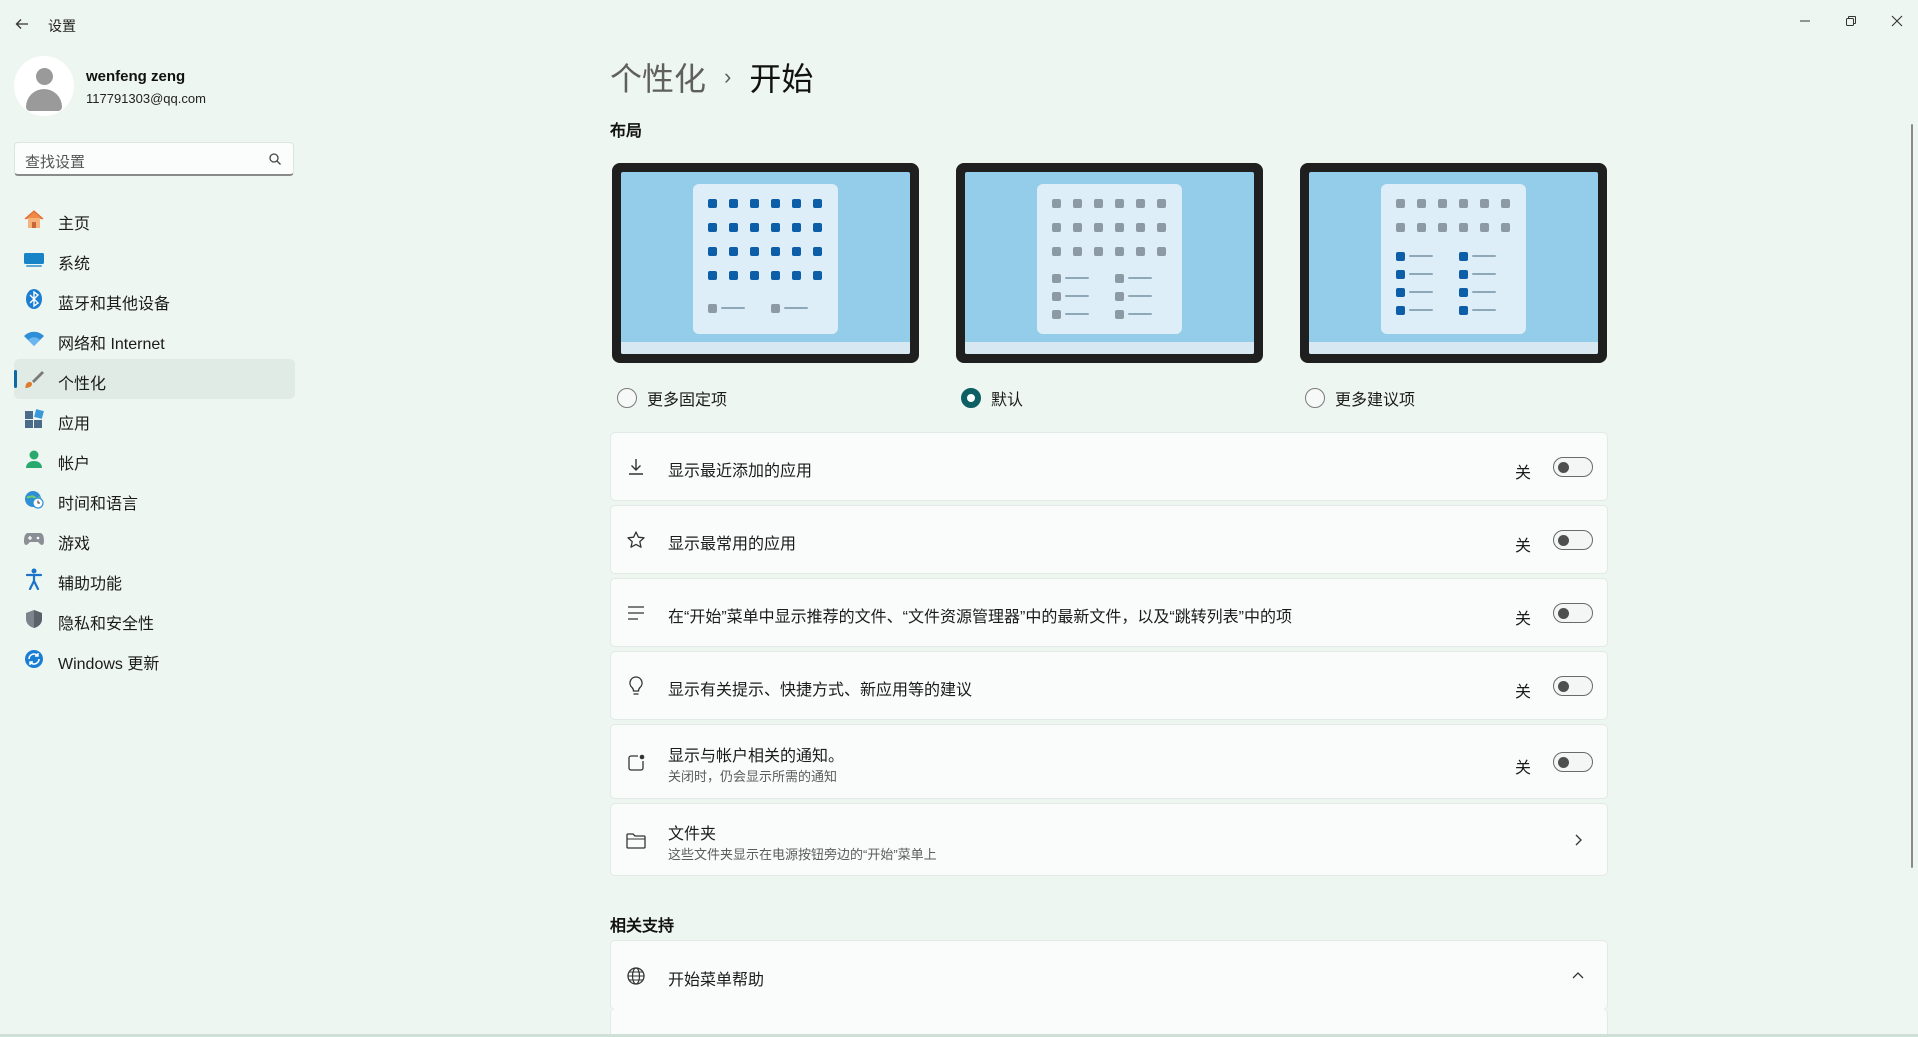 This screenshot has height=1037, width=1918. Describe the element at coordinates (716, 980) in the screenshot. I see `support-title: 开始菜单帮助` at that location.